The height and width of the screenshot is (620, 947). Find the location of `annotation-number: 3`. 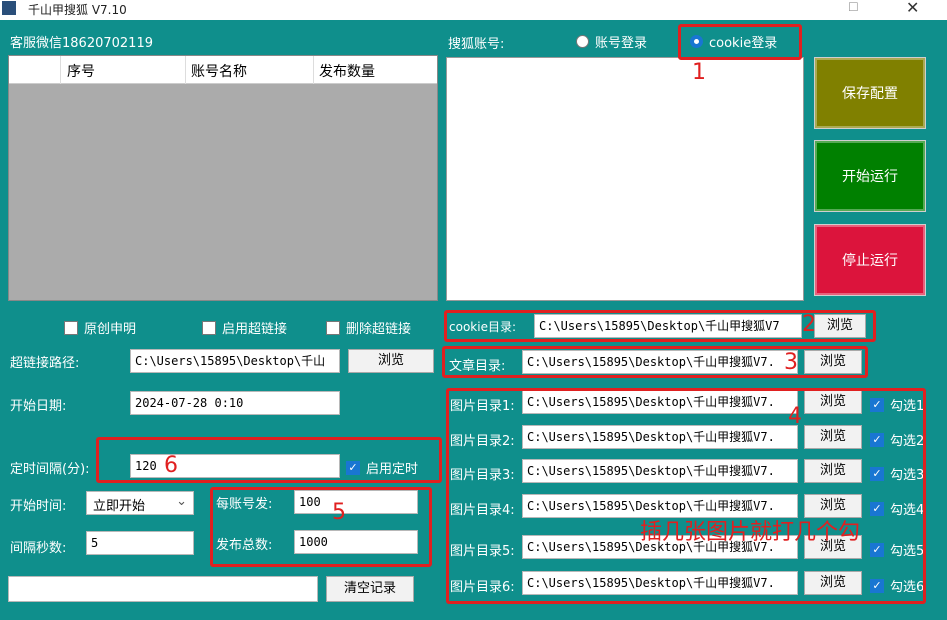

annotation-number: 3 is located at coordinates (791, 362).